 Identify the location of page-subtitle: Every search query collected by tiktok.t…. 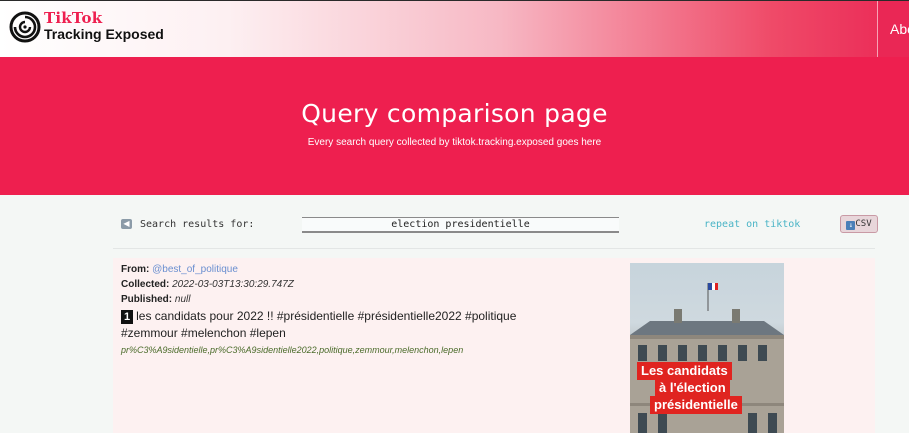
(454, 142).